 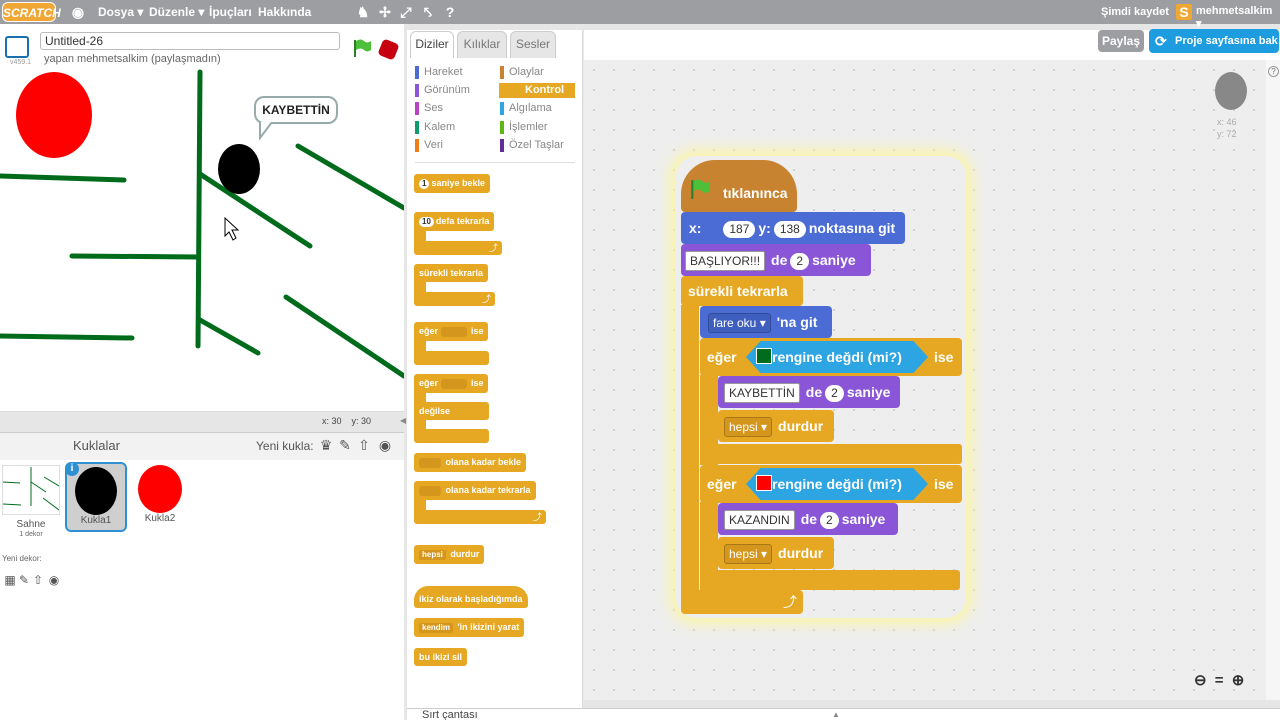 What do you see at coordinates (537, 90) in the screenshot?
I see `category-control: Kontrol` at bounding box center [537, 90].